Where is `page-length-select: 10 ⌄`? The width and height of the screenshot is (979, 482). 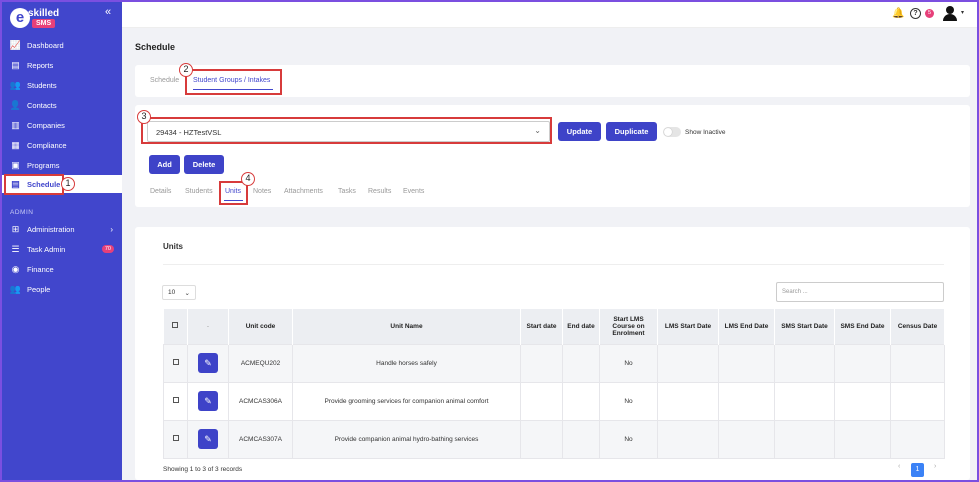
page-length-select: 10 ⌄ is located at coordinates (179, 292).